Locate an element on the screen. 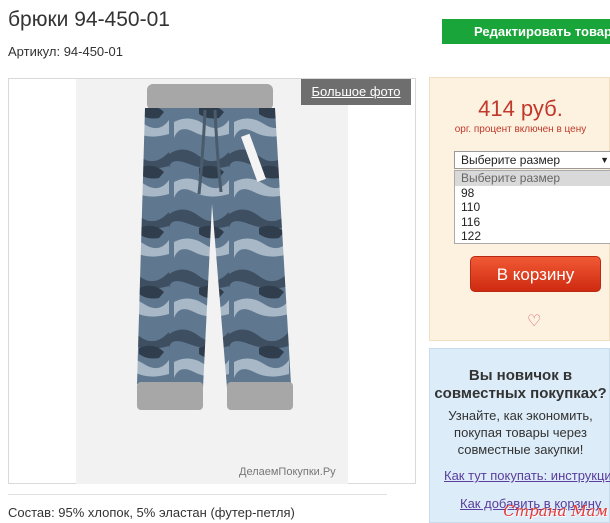  size-option: 98 is located at coordinates (532, 193).